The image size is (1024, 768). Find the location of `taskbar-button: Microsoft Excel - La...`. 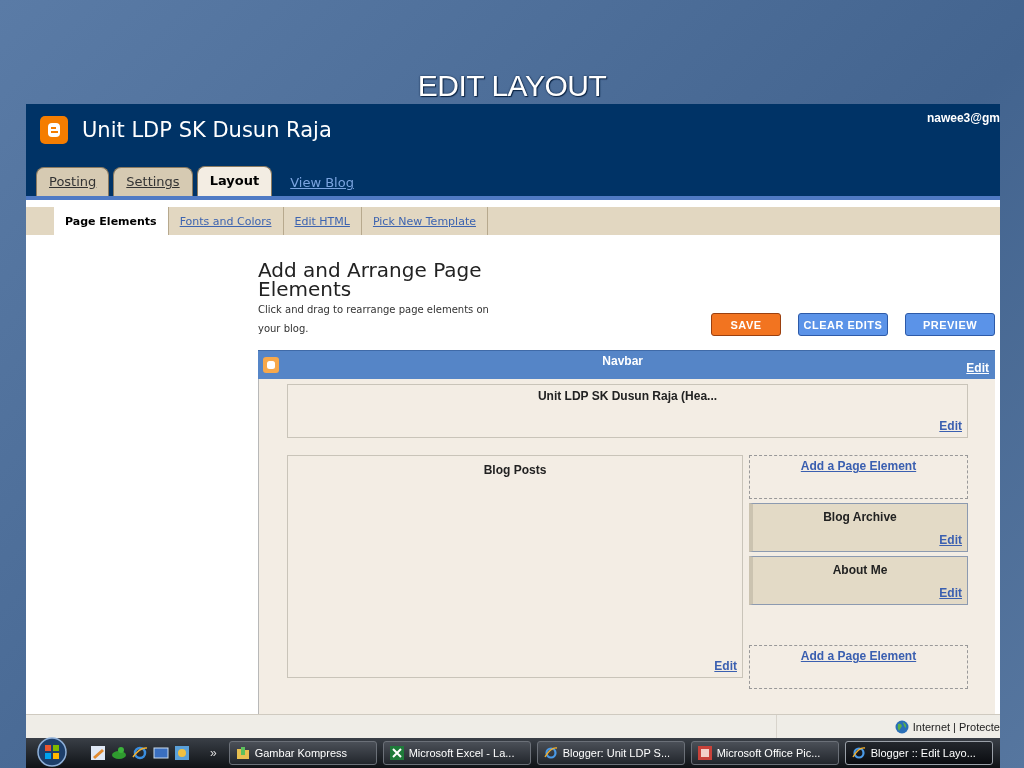

taskbar-button: Microsoft Excel - La... is located at coordinates (456, 753).